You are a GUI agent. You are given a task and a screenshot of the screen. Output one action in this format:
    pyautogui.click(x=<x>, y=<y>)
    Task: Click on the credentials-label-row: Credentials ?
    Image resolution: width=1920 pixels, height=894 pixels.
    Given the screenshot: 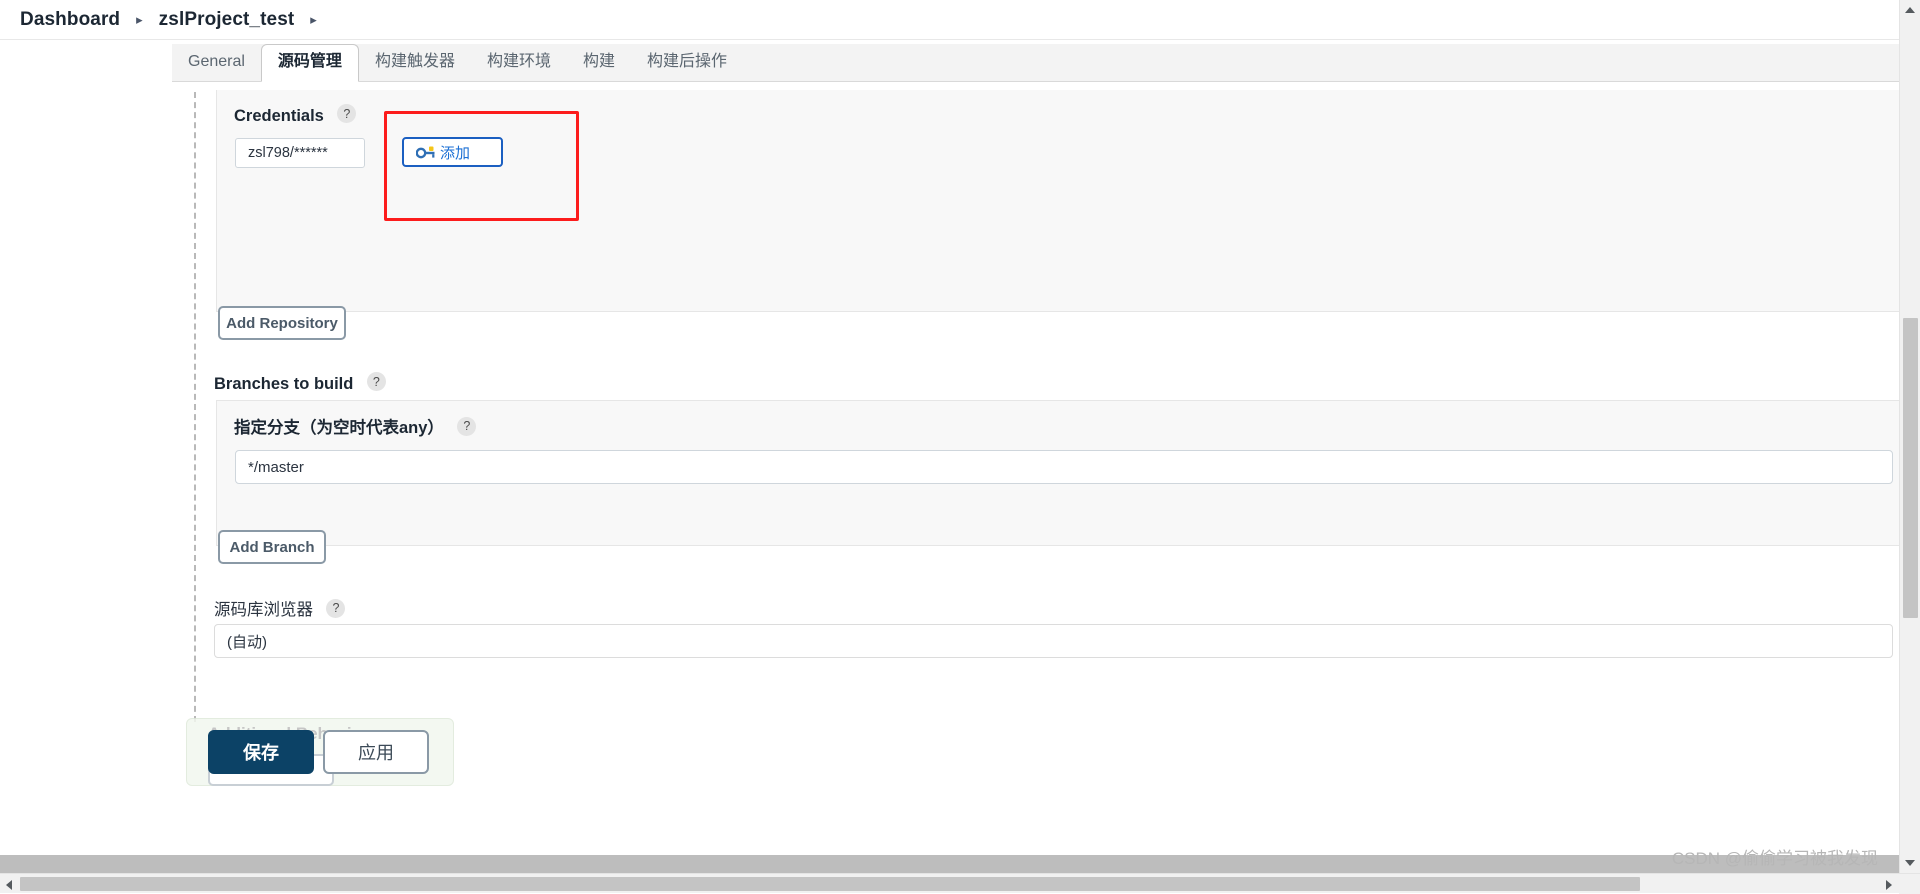 What is the action you would take?
    pyautogui.click(x=295, y=115)
    